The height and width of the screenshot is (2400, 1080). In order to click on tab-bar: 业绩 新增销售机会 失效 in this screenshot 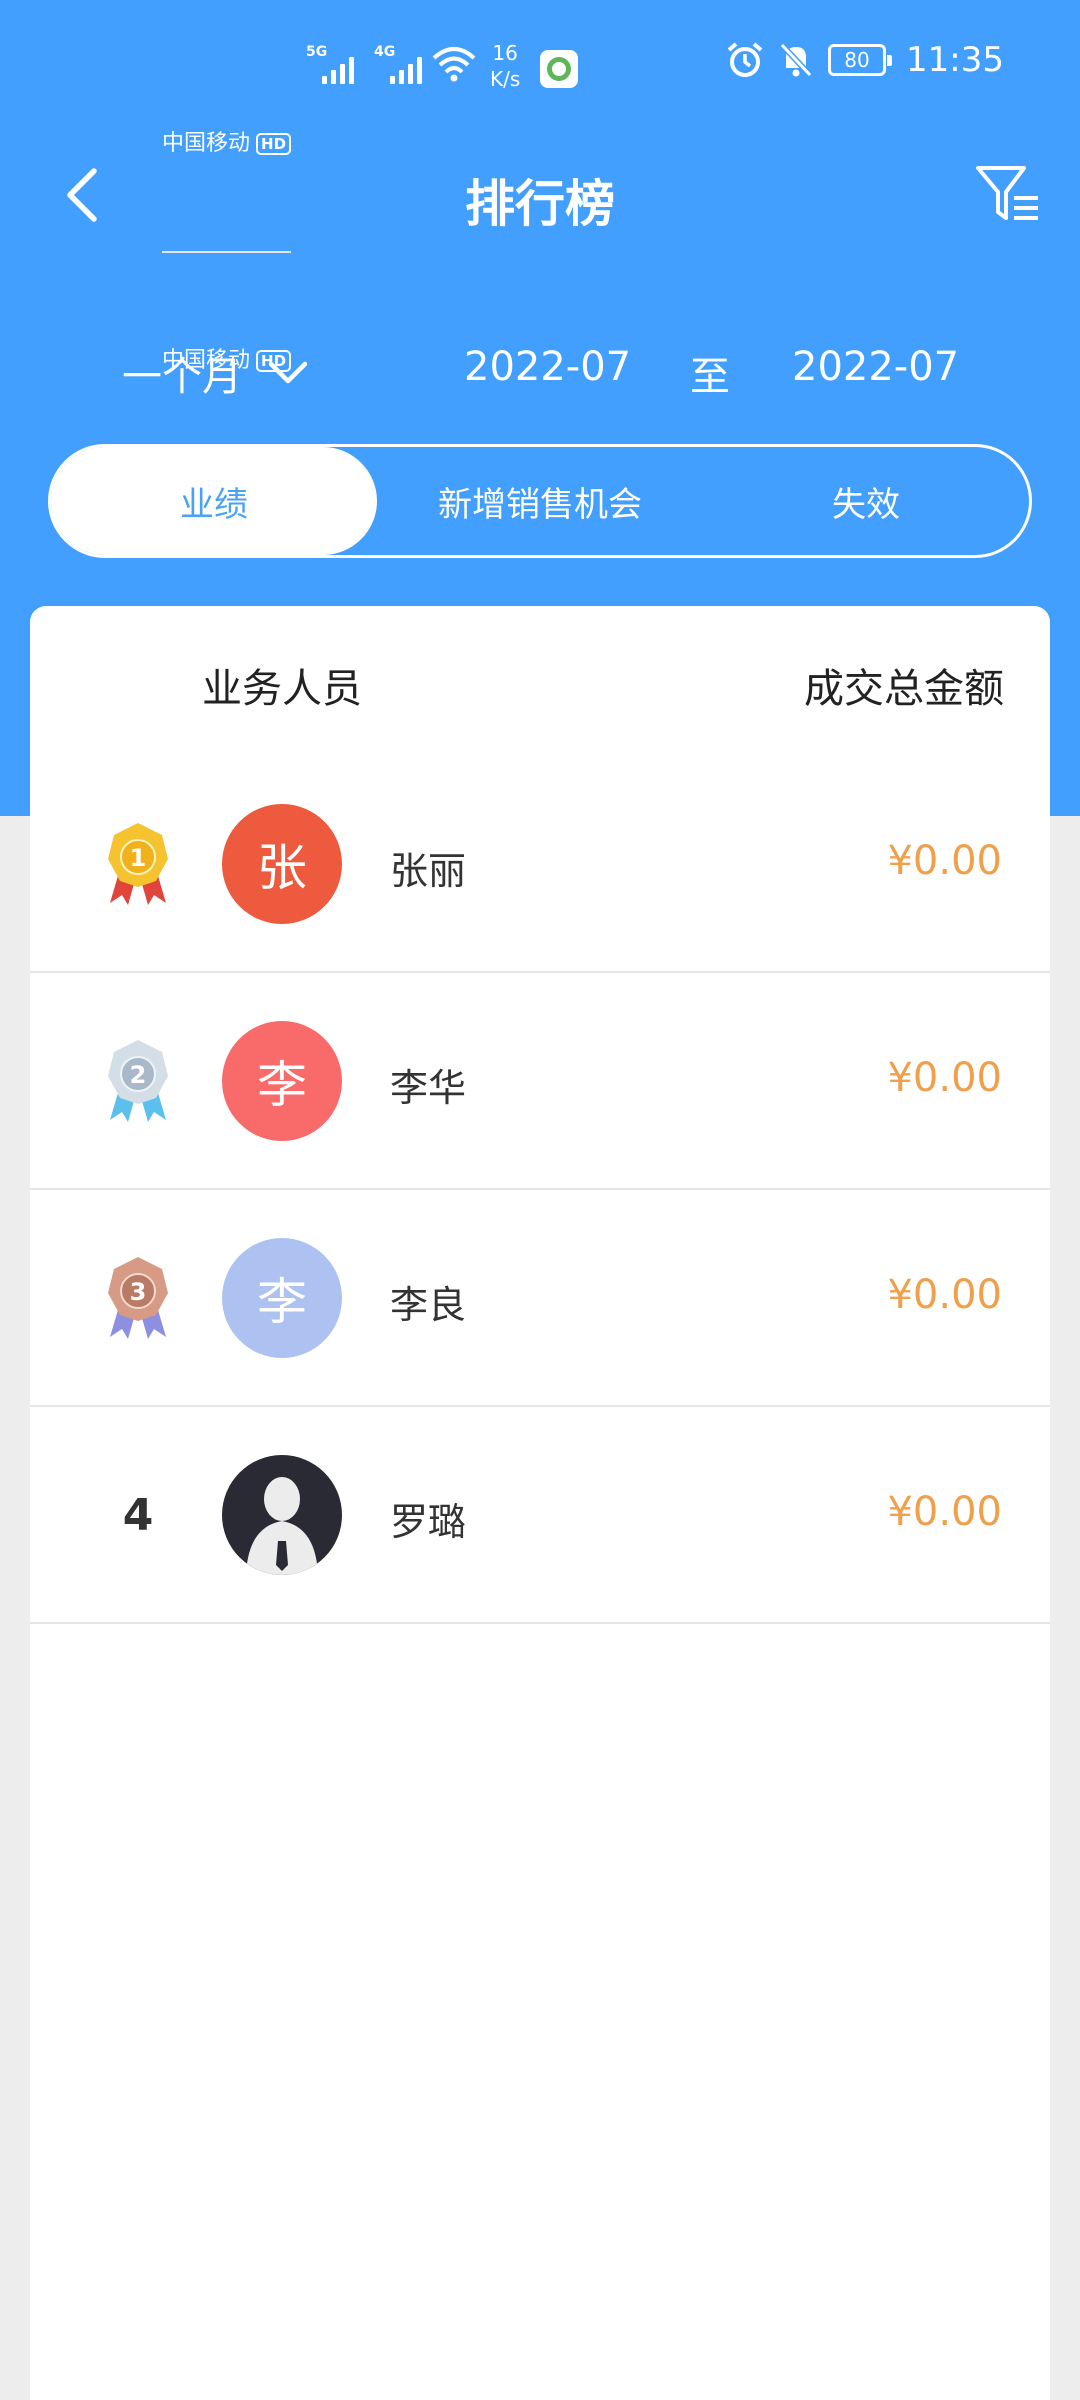, I will do `click(540, 501)`.